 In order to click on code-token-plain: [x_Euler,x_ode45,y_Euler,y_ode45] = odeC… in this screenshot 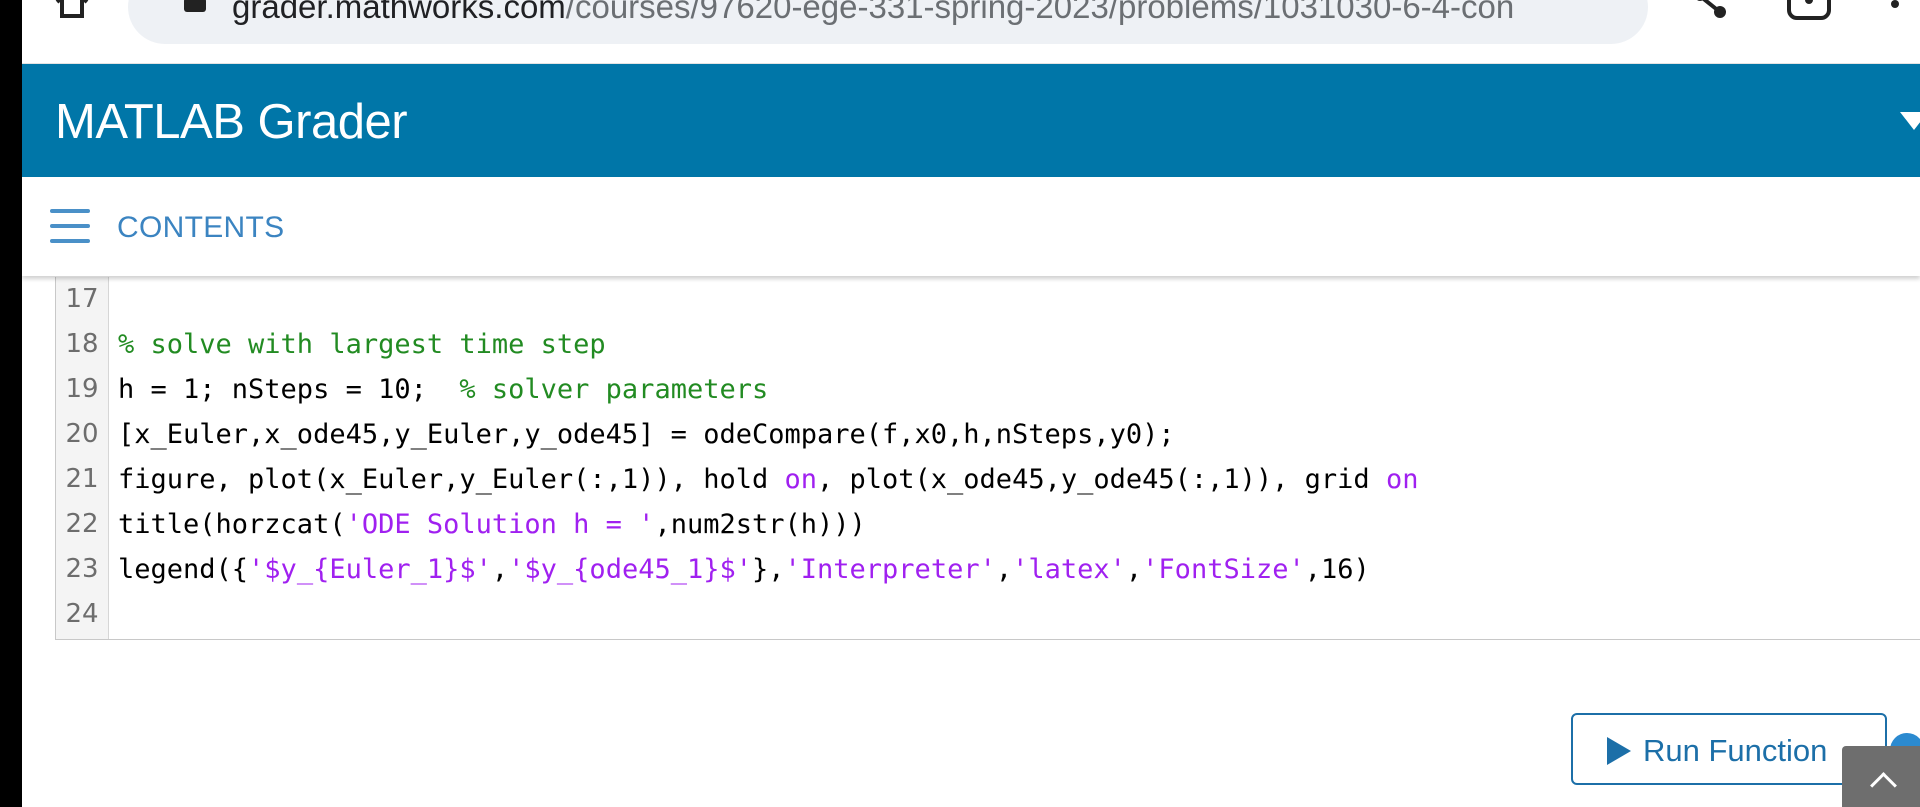, I will do `click(646, 434)`.